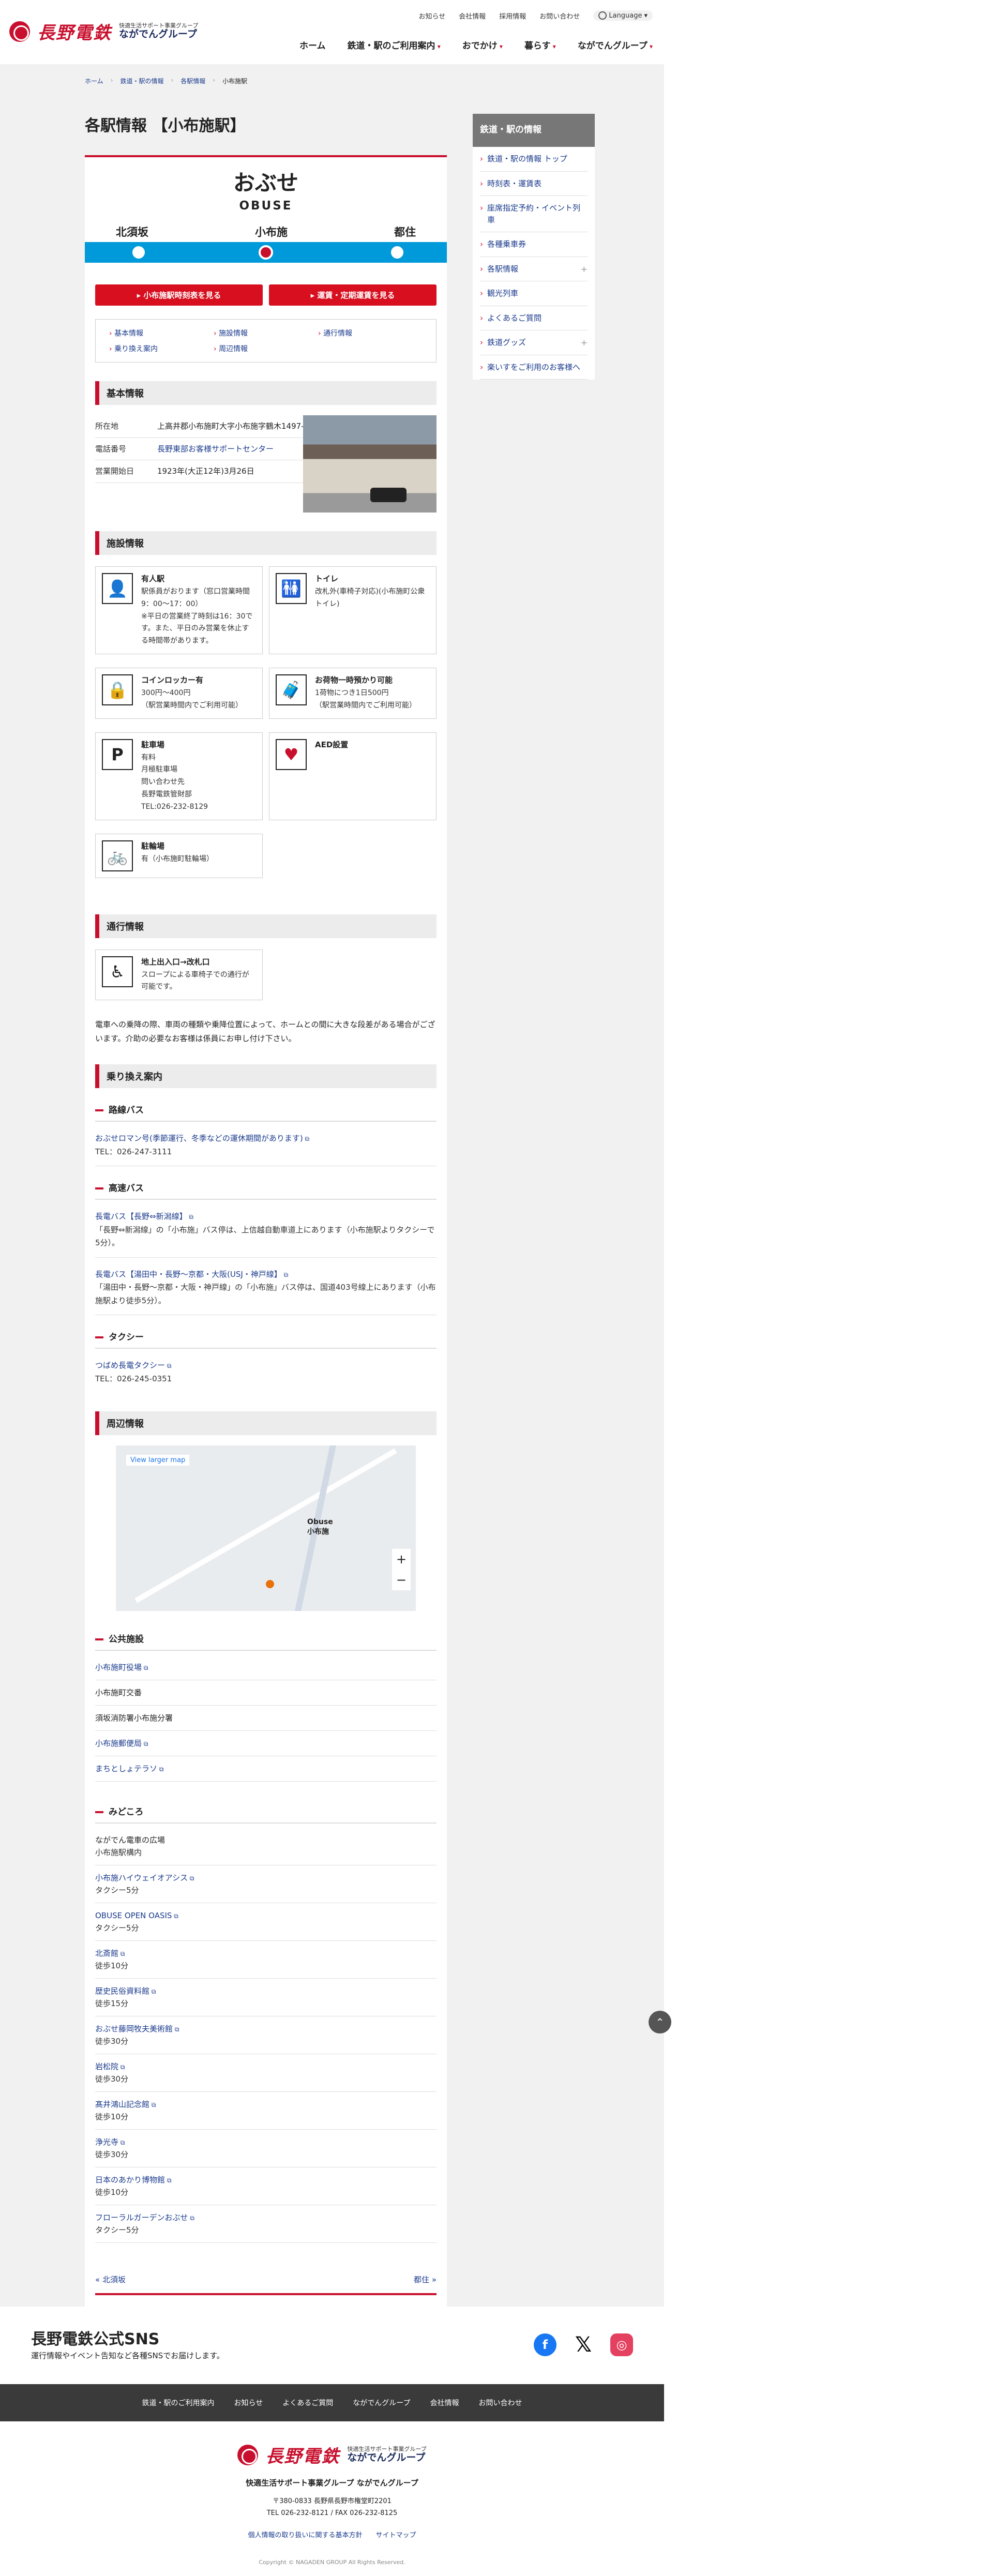 Image resolution: width=993 pixels, height=2576 pixels. What do you see at coordinates (332, 2483) in the screenshot?
I see `footer-company: 快適生活サポート事業グループ ながでんグループ` at bounding box center [332, 2483].